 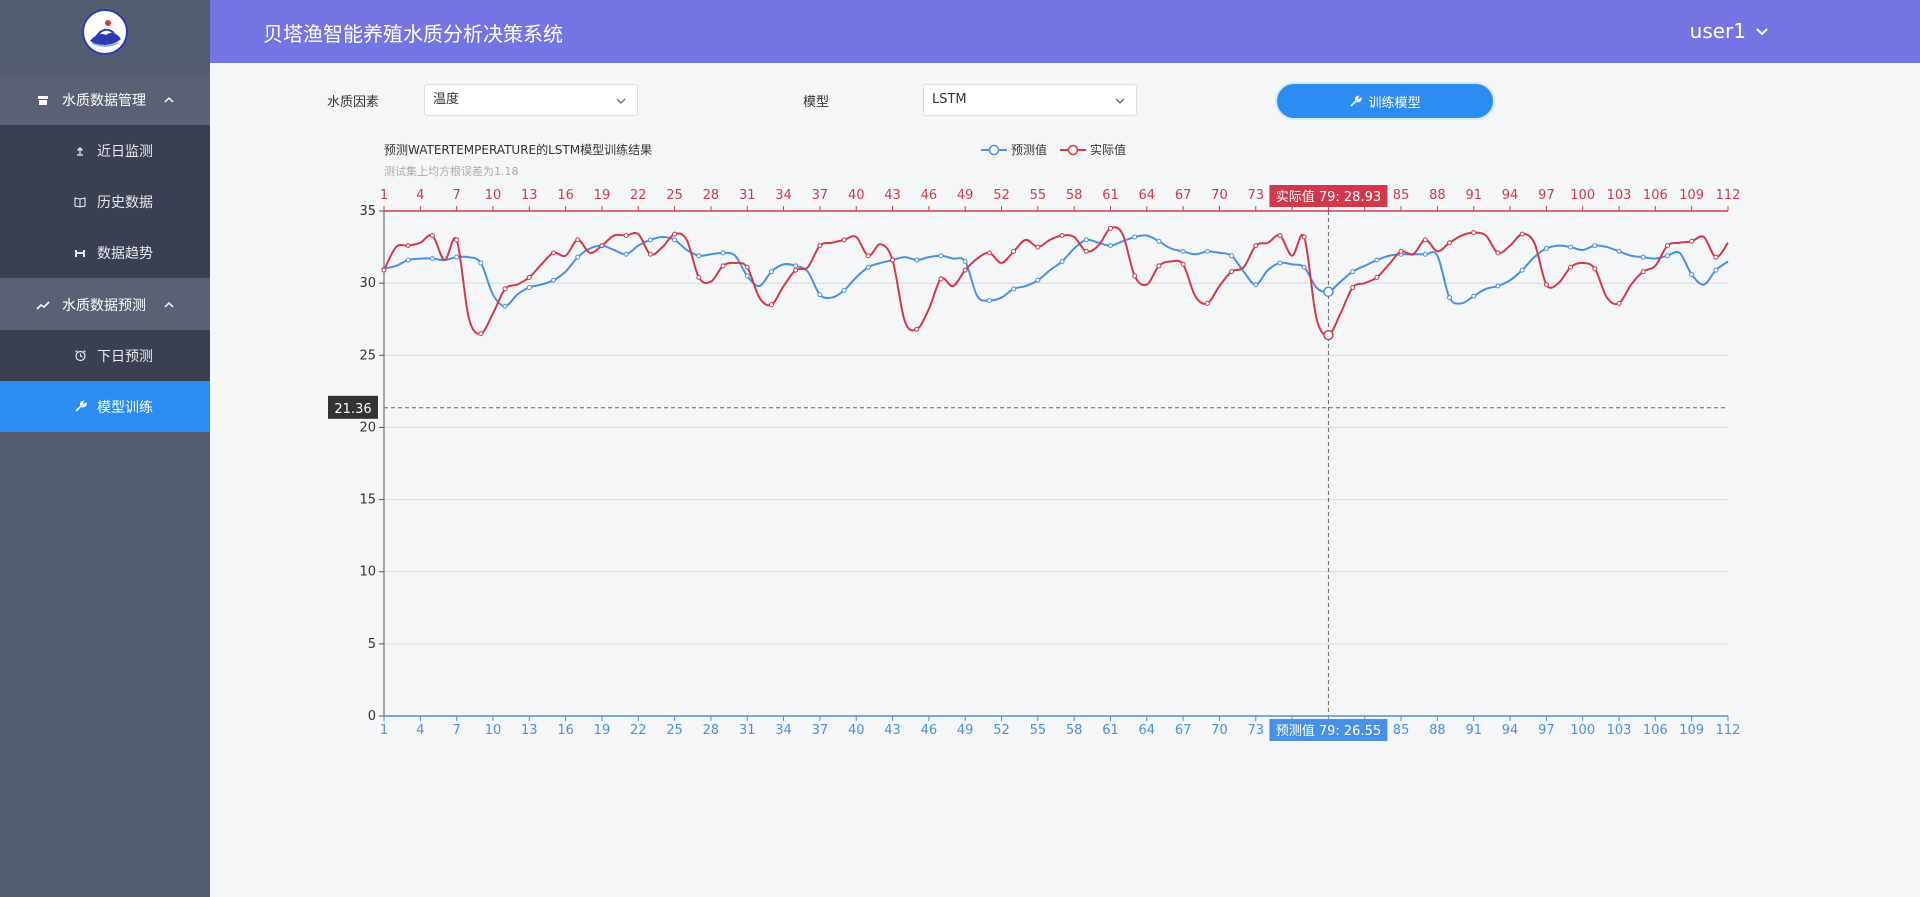 I want to click on y-tick-label: 0, so click(x=372, y=716).